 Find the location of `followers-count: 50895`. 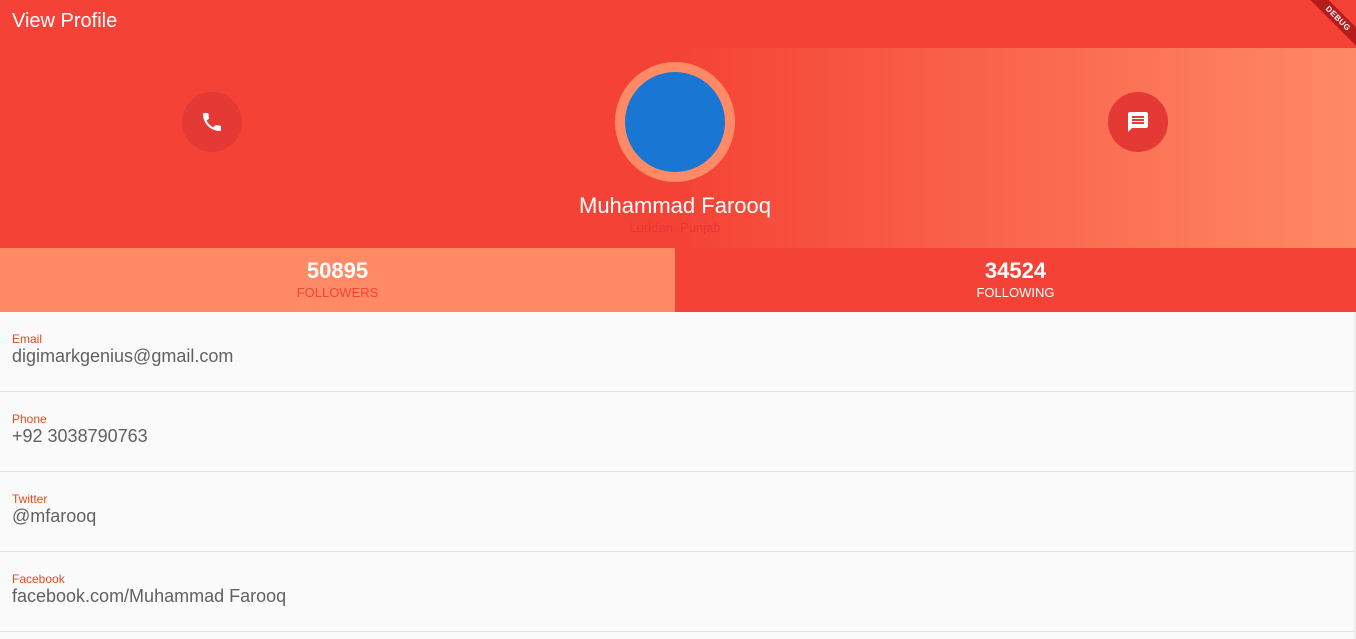

followers-count: 50895 is located at coordinates (337, 270).